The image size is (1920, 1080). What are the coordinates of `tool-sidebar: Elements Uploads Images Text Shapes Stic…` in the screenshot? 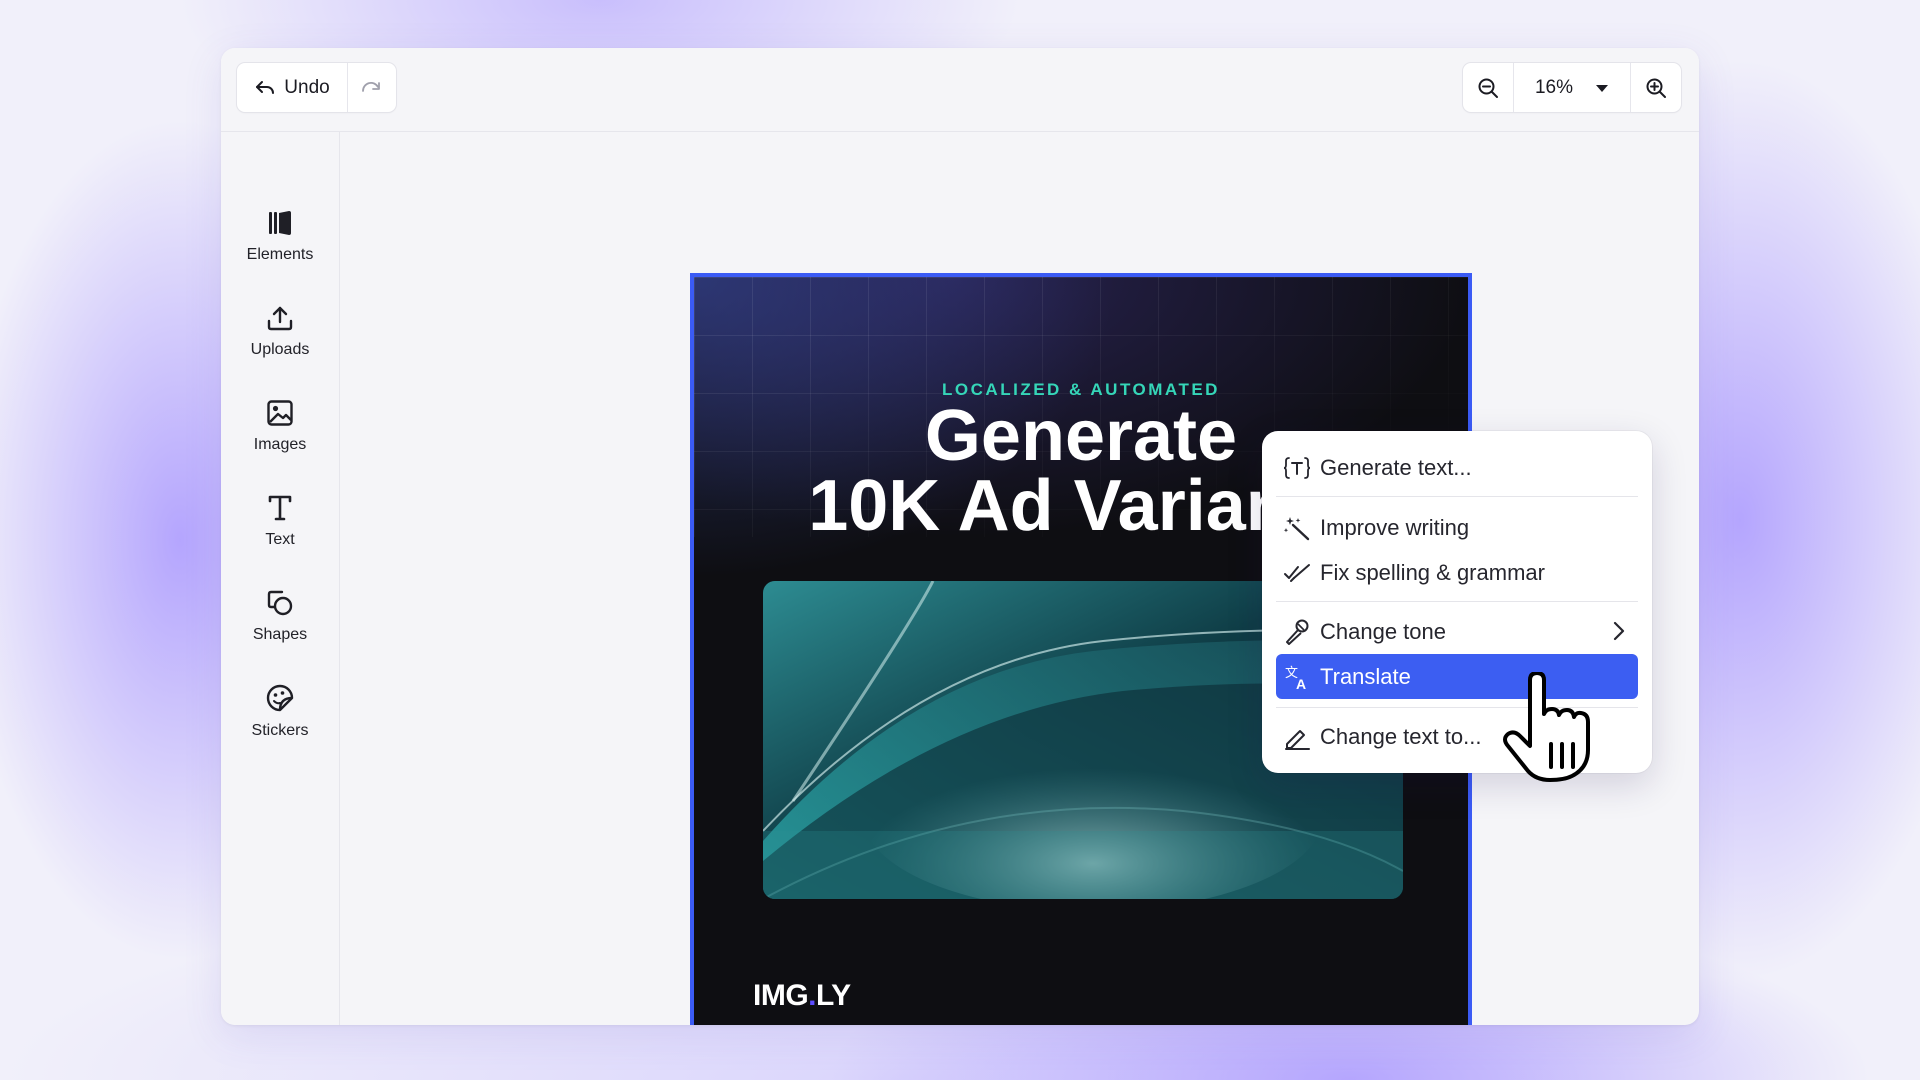 It's located at (280, 578).